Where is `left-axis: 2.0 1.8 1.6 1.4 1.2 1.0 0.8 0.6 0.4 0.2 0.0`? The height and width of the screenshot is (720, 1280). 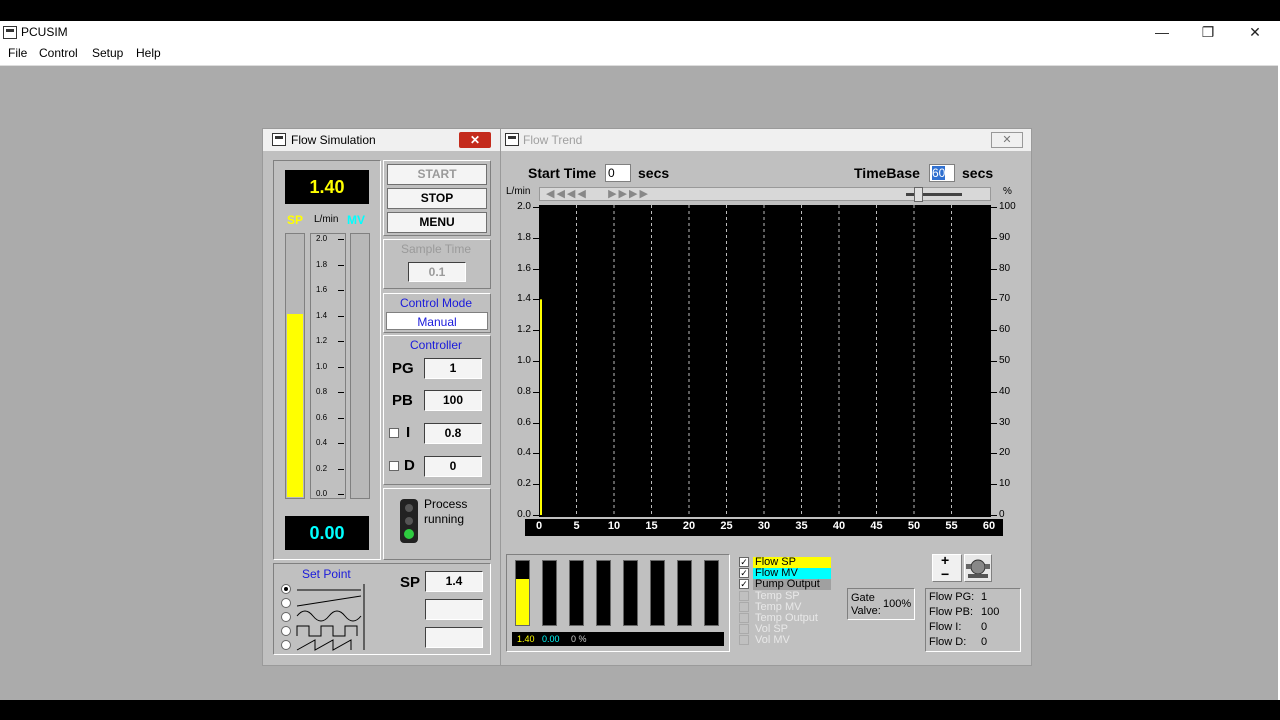
left-axis: 2.0 1.8 1.6 1.4 1.2 1.0 0.8 0.6 0.4 0.2 0.0 is located at coordinates (520, 360).